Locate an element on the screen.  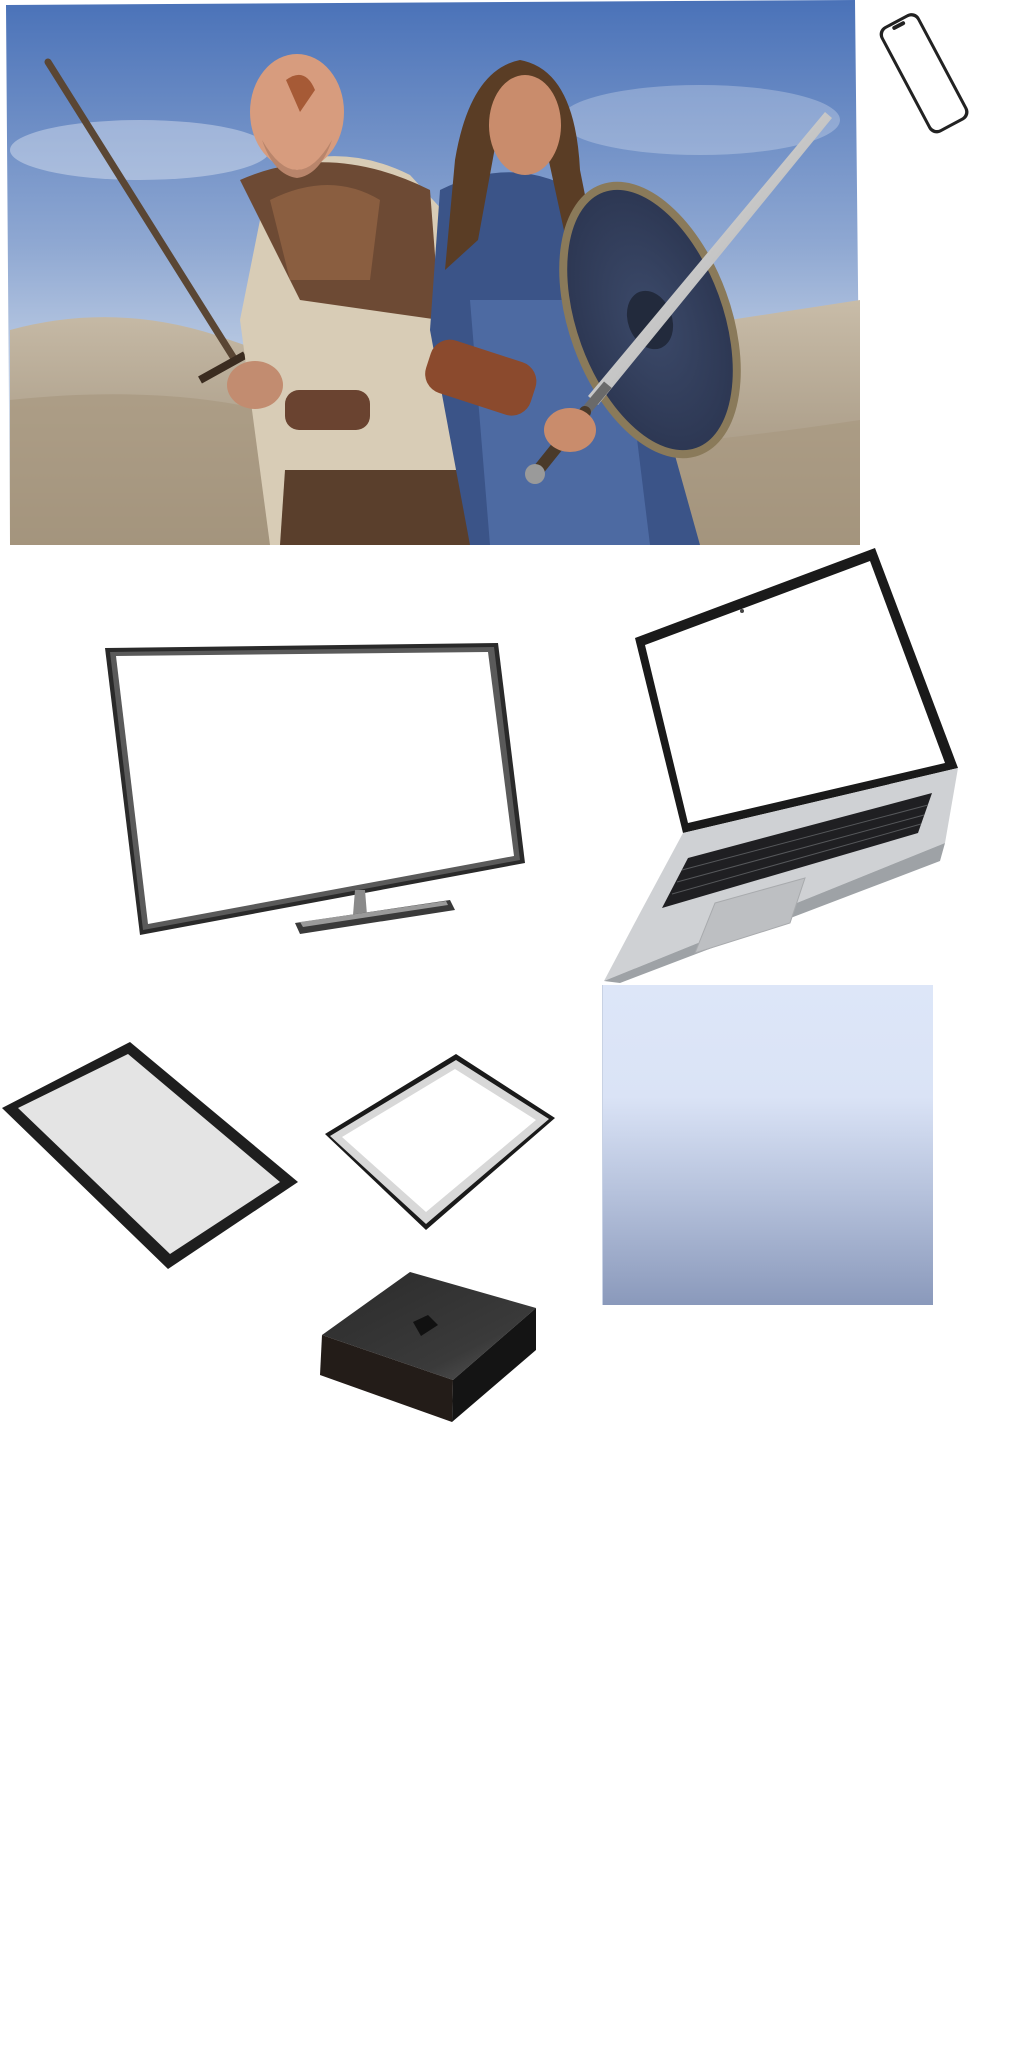
media-box-icon is located at coordinates (429, 1347).